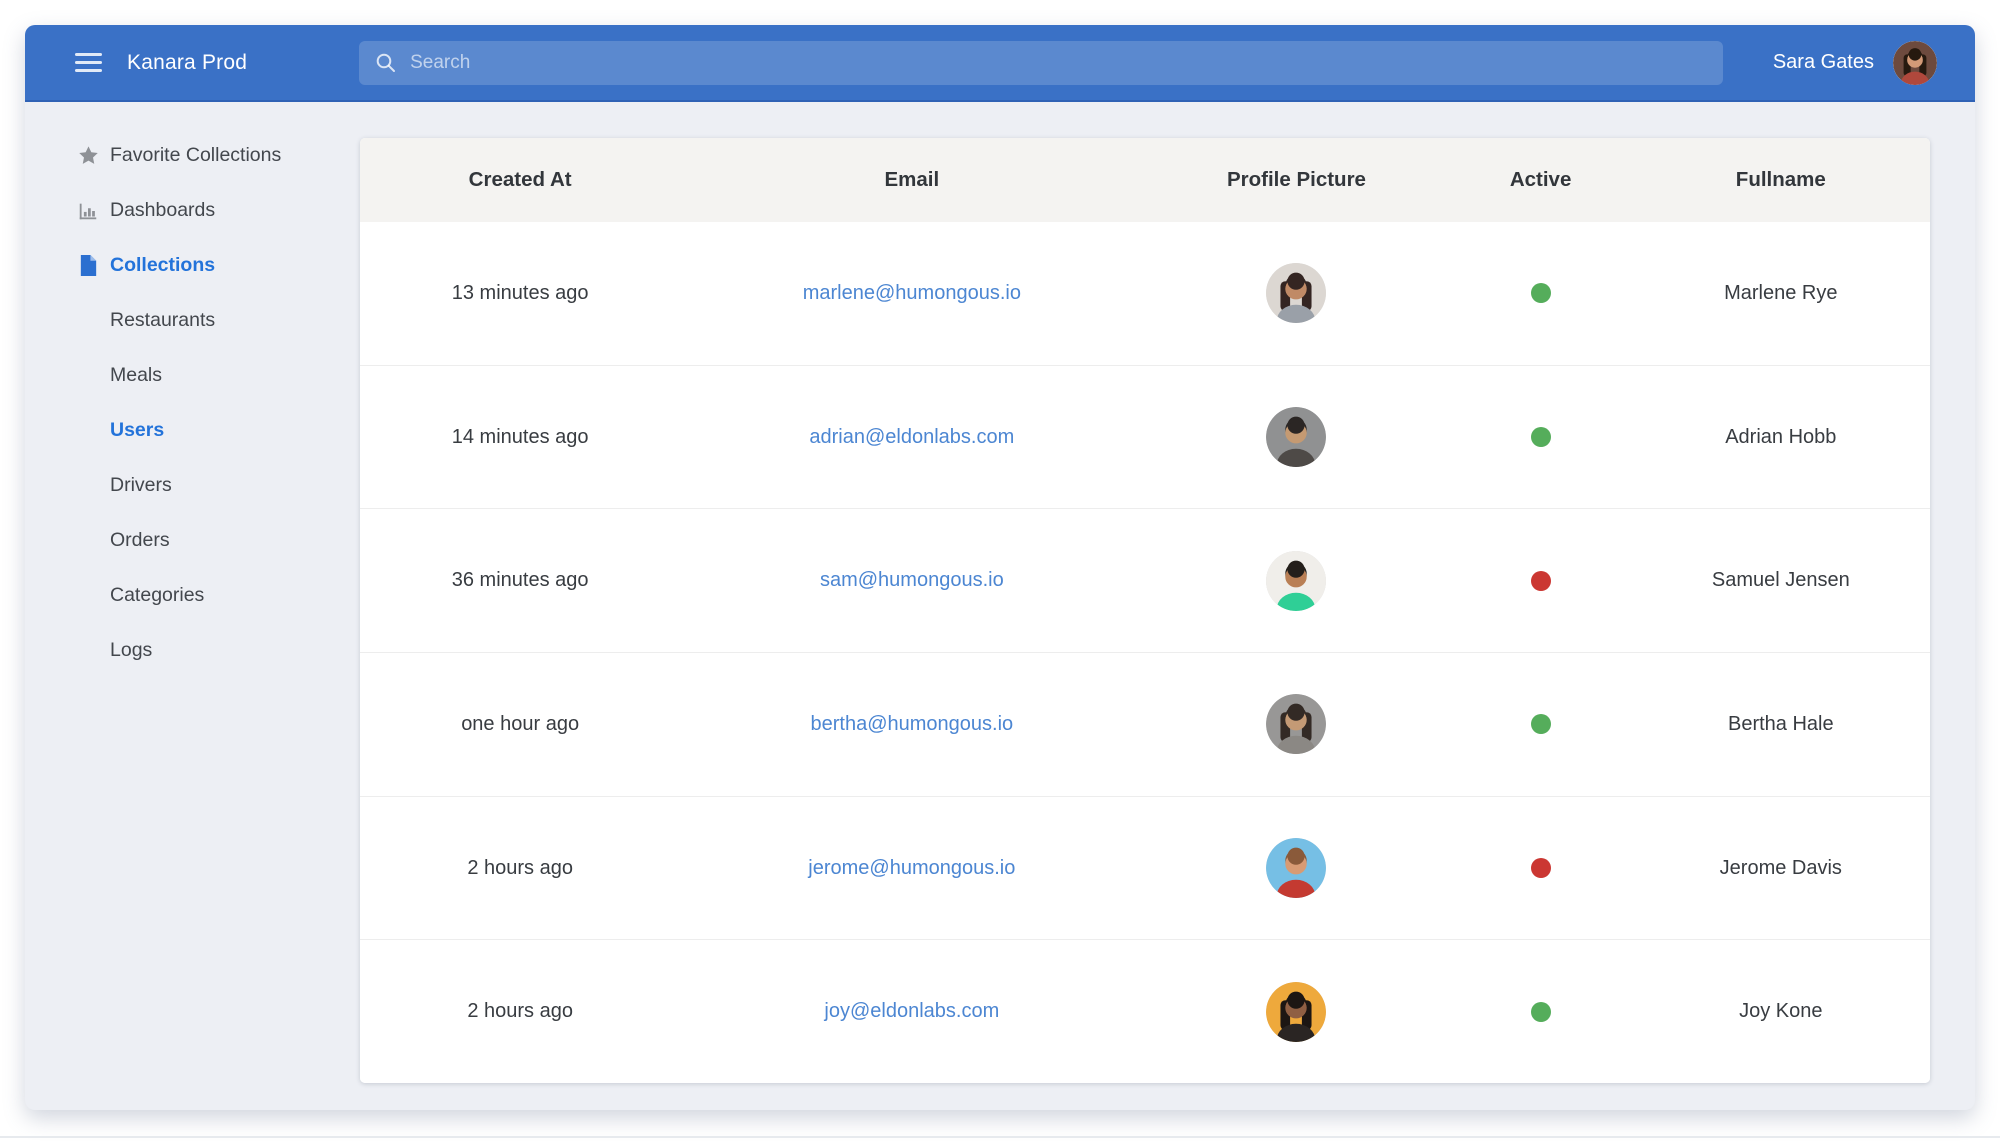 Image resolution: width=2000 pixels, height=1142 pixels. I want to click on sidebar-item-label: Collections, so click(163, 265).